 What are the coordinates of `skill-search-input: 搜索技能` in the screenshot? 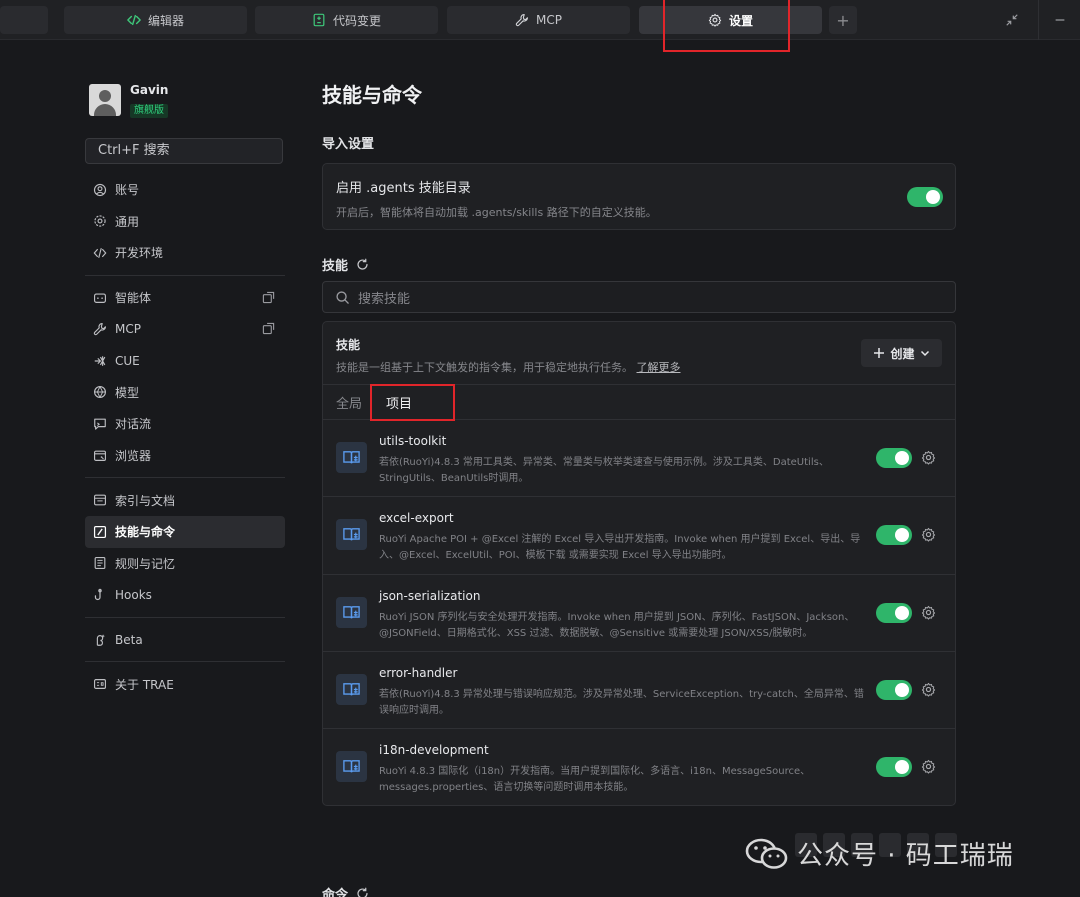 It's located at (639, 297).